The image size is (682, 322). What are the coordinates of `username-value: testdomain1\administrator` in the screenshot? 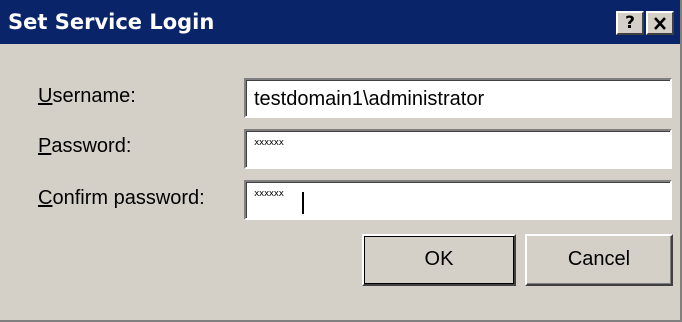 It's located at (369, 99).